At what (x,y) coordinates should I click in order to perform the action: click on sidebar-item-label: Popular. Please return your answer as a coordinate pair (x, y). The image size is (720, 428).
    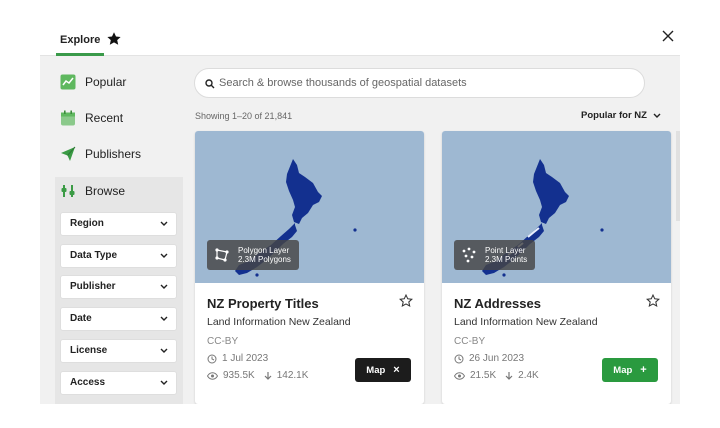
    Looking at the image, I should click on (106, 82).